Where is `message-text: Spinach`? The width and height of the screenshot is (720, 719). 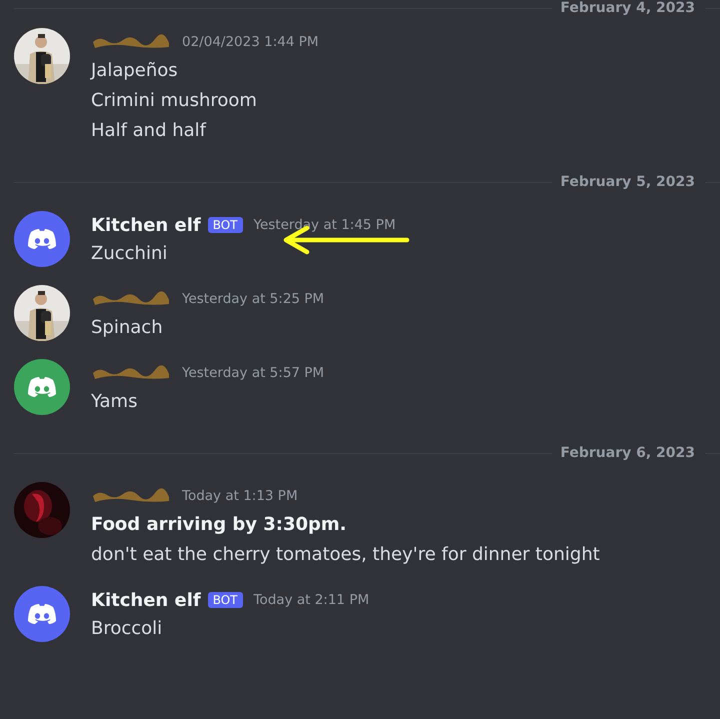
message-text: Spinach is located at coordinates (127, 328).